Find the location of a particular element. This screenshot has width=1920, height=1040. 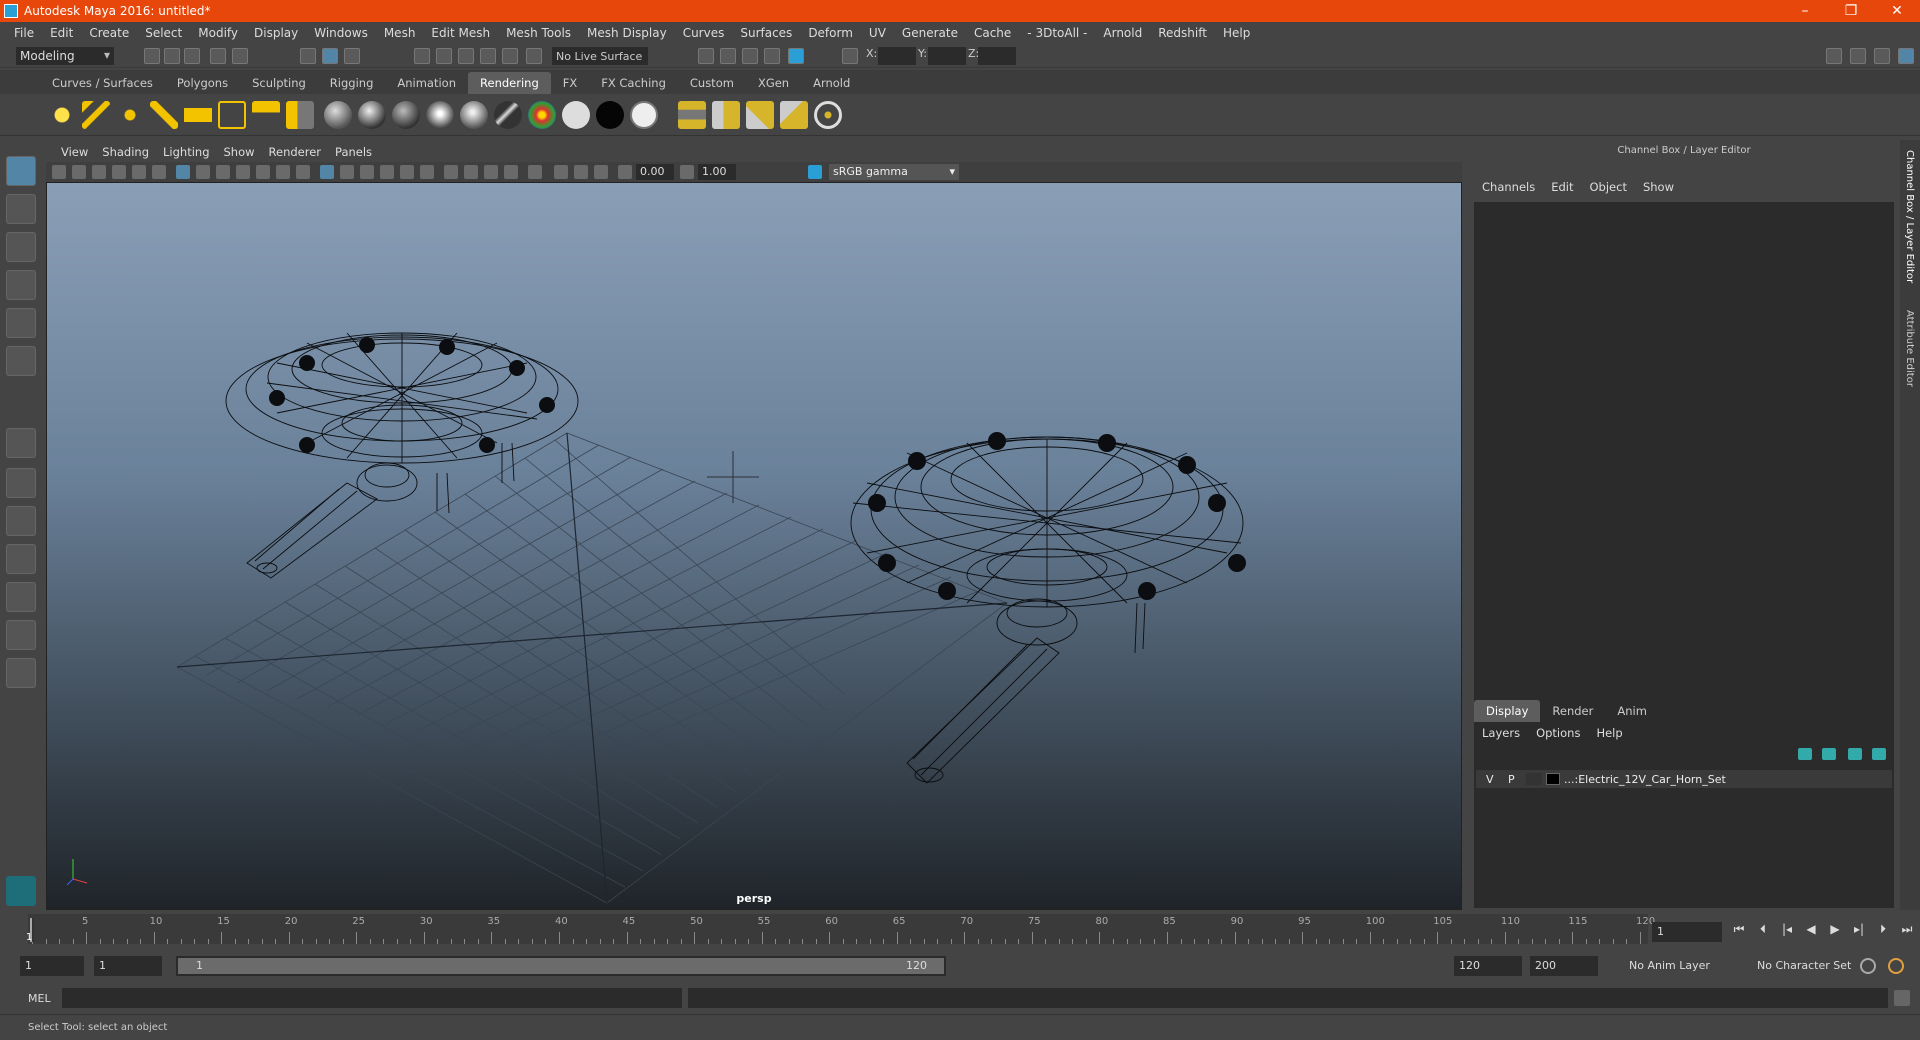

menu-edit-mesh: Edit Mesh is located at coordinates (460, 33).